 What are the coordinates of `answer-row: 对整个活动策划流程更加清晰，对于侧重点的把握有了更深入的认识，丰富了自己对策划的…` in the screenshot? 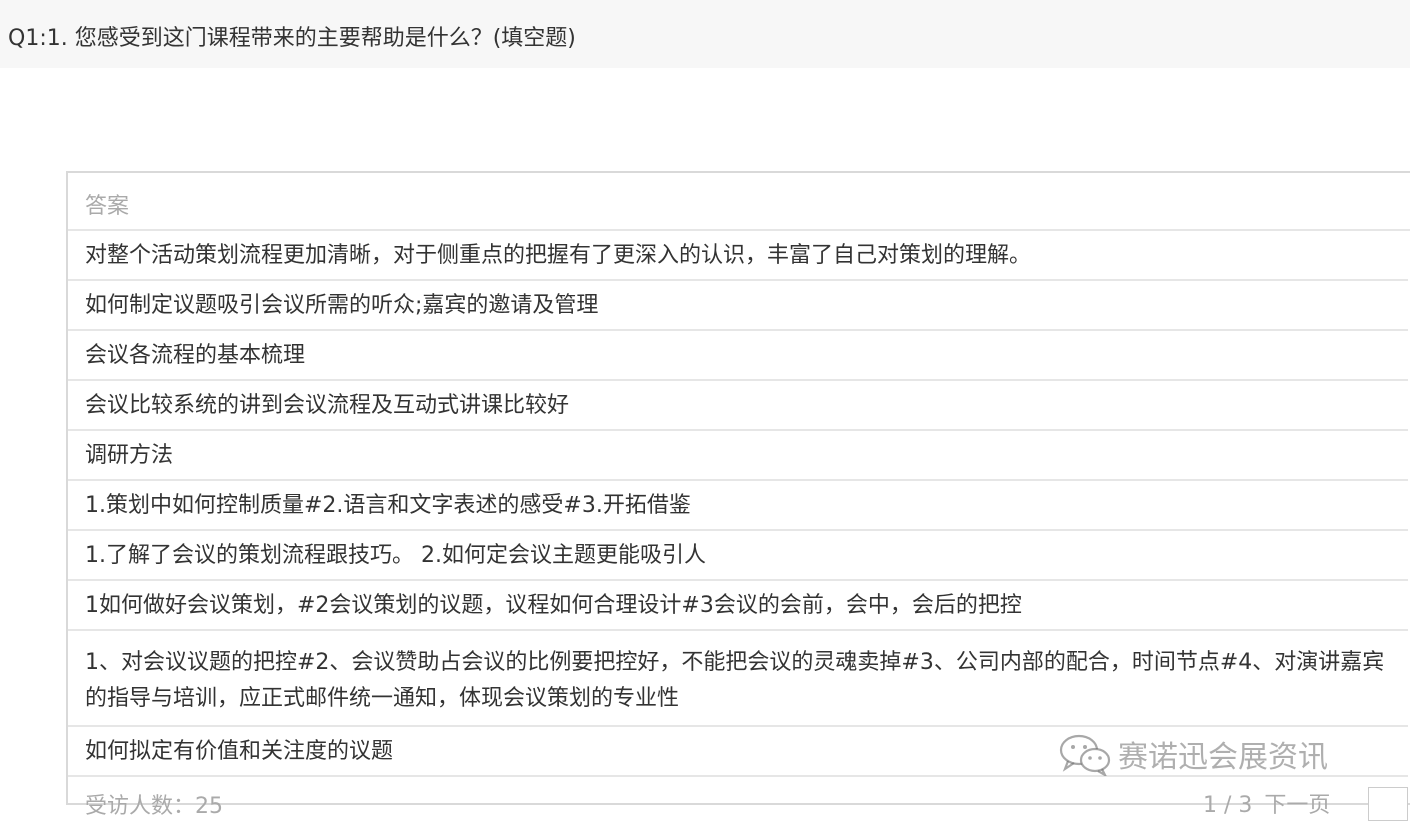 It's located at (738, 256).